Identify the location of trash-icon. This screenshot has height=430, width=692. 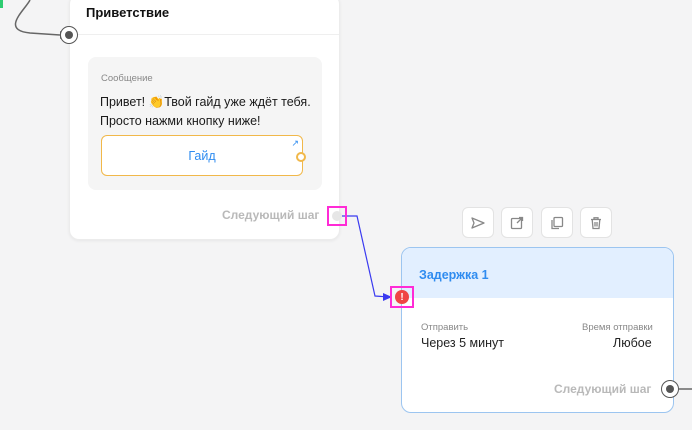
(596, 222).